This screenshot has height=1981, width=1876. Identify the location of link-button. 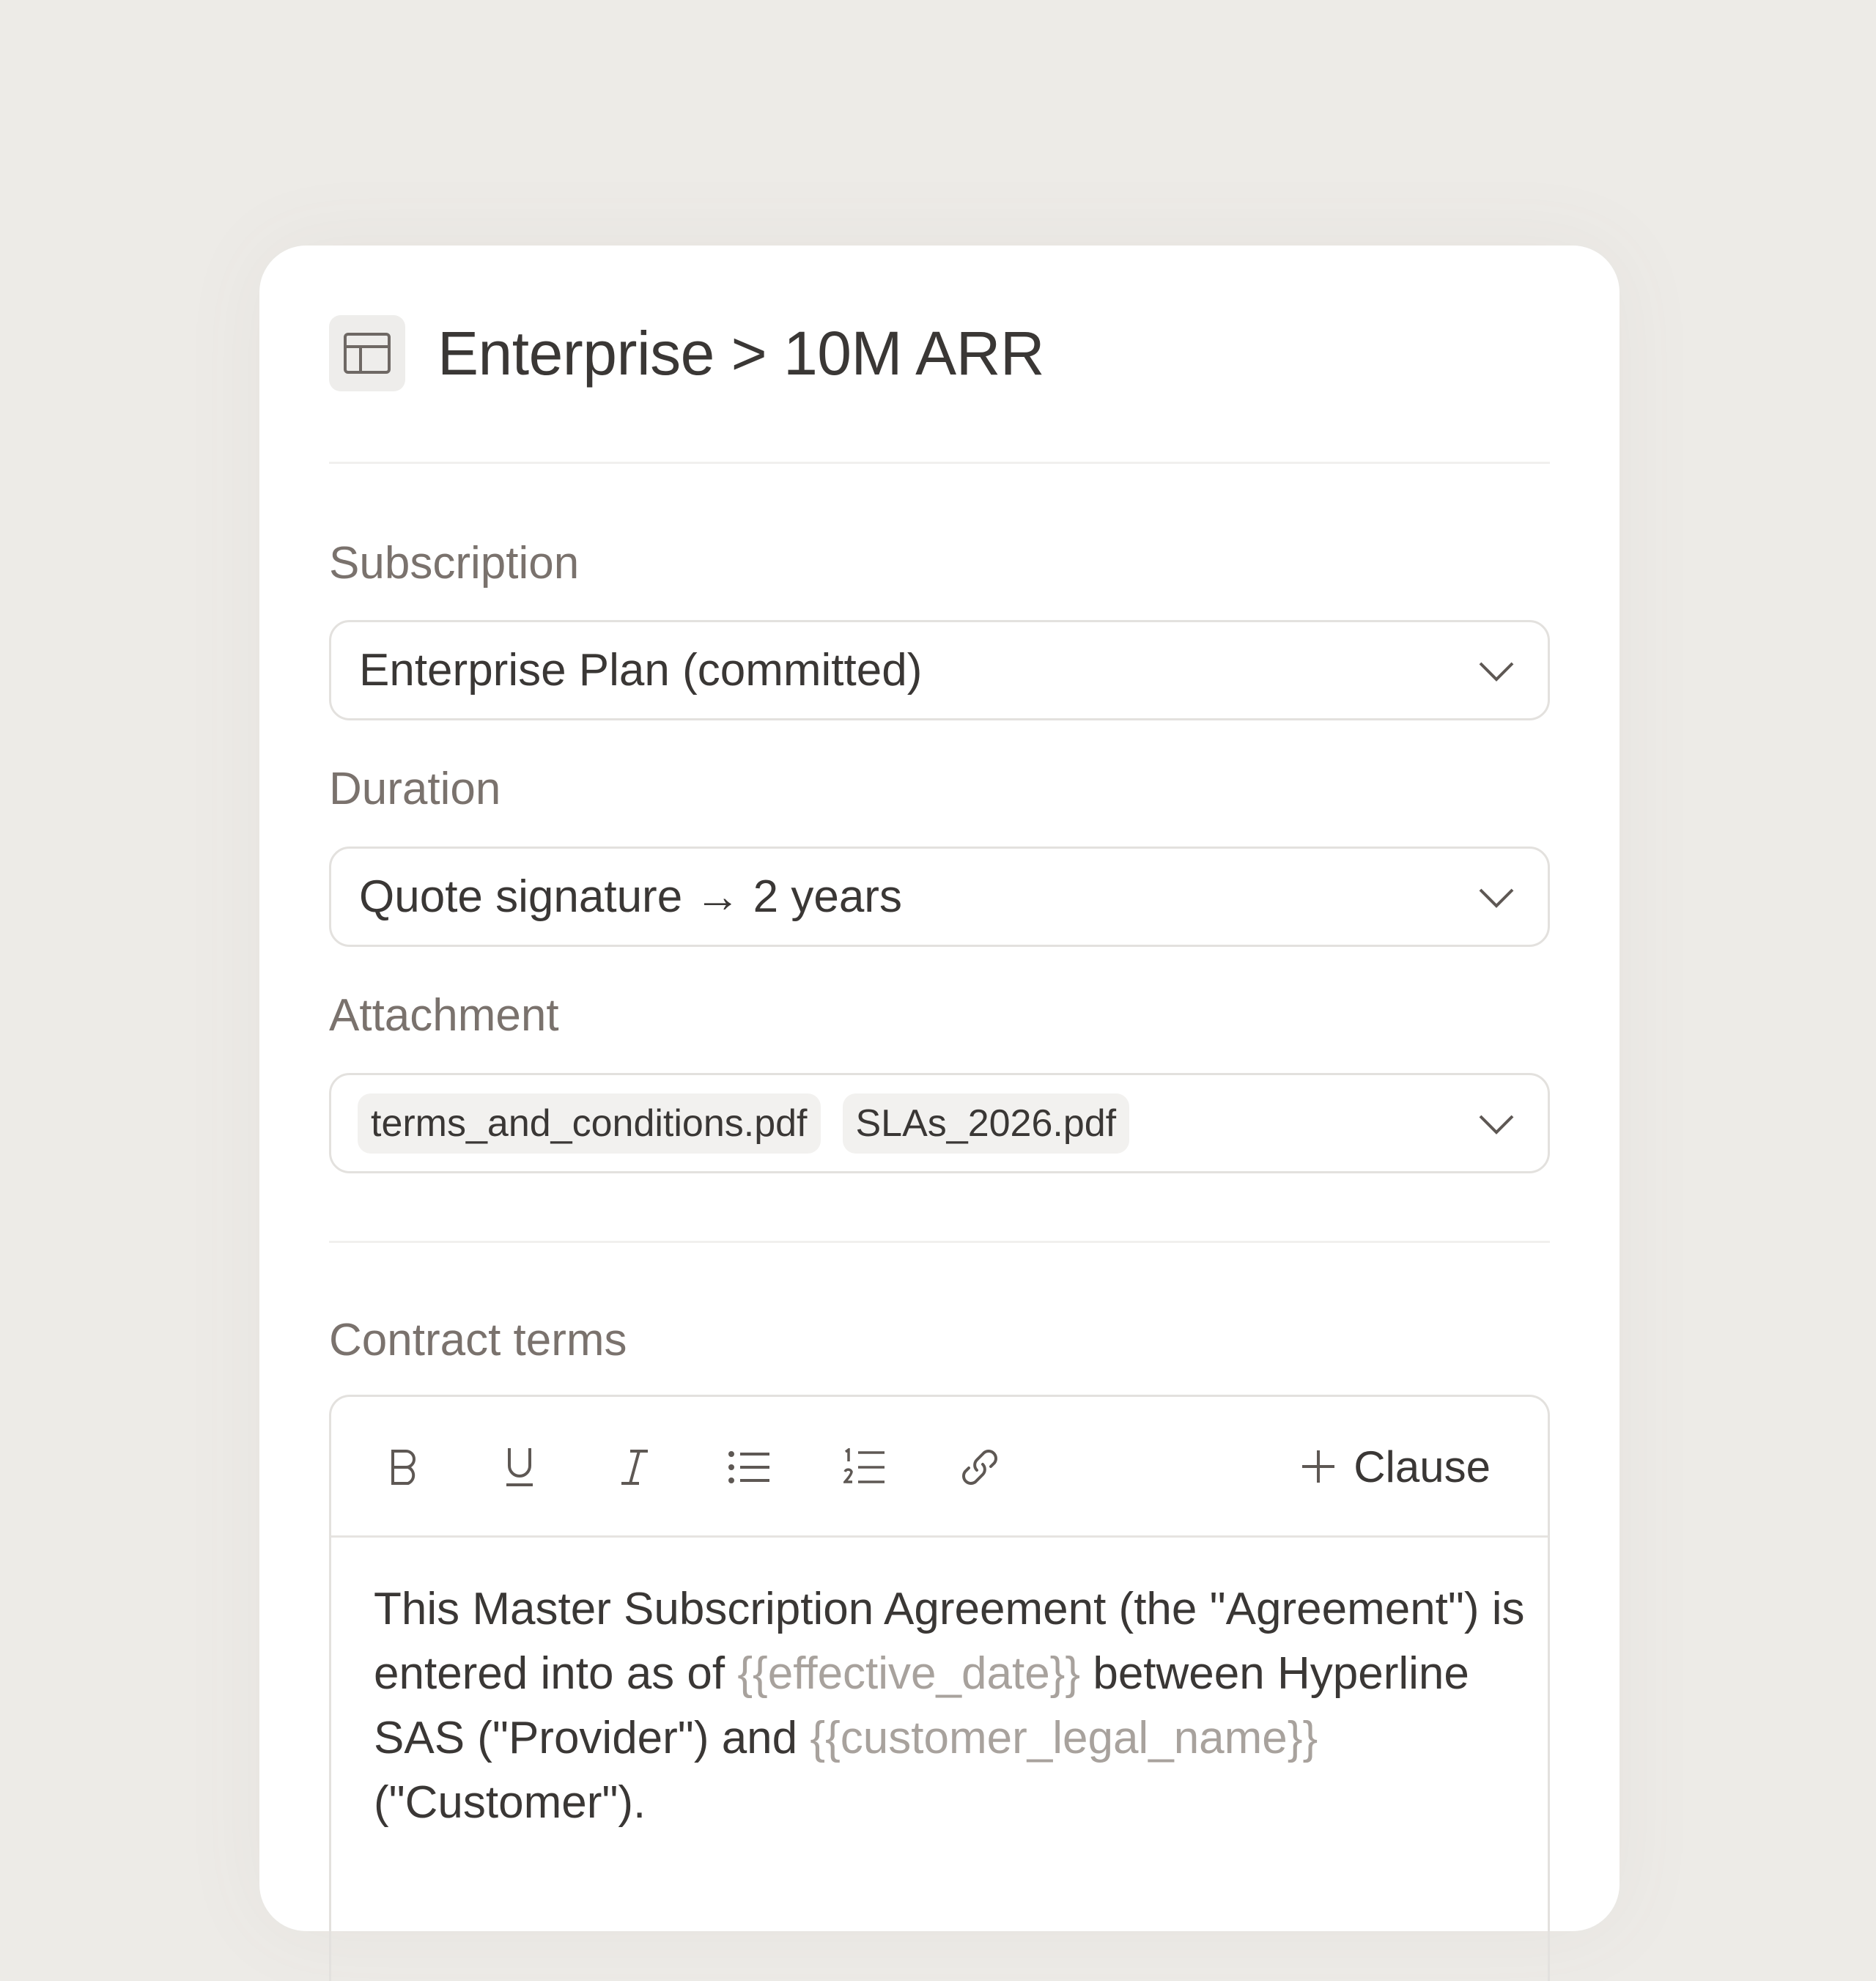
(979, 1467).